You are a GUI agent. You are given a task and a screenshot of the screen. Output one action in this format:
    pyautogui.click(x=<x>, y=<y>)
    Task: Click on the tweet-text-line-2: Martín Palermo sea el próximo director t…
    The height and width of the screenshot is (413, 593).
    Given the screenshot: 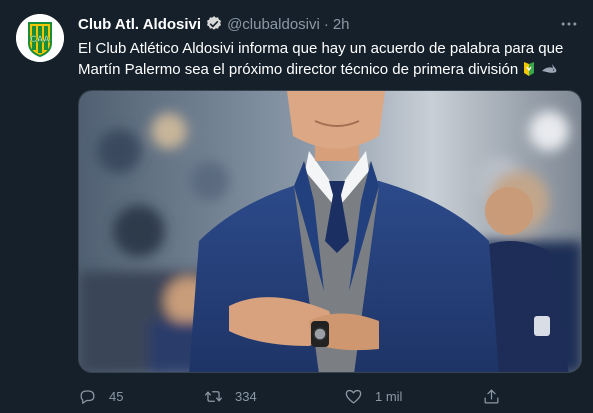 What is the action you would take?
    pyautogui.click(x=298, y=69)
    